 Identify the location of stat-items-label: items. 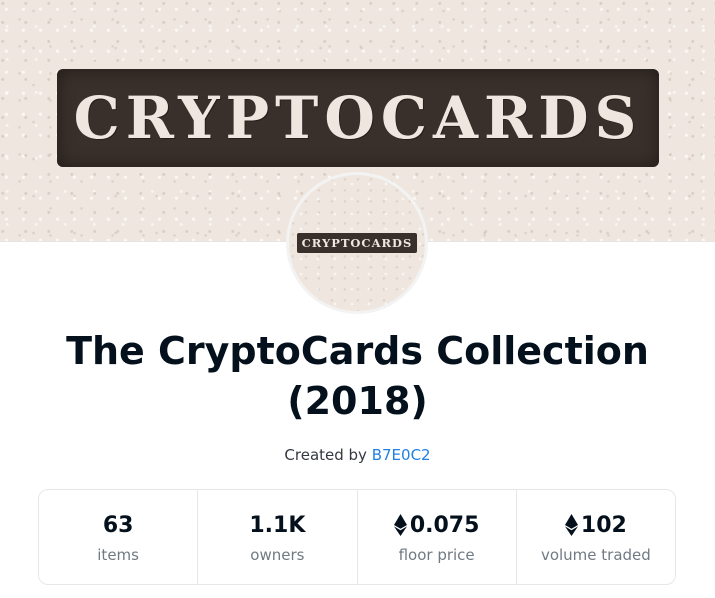
(118, 555).